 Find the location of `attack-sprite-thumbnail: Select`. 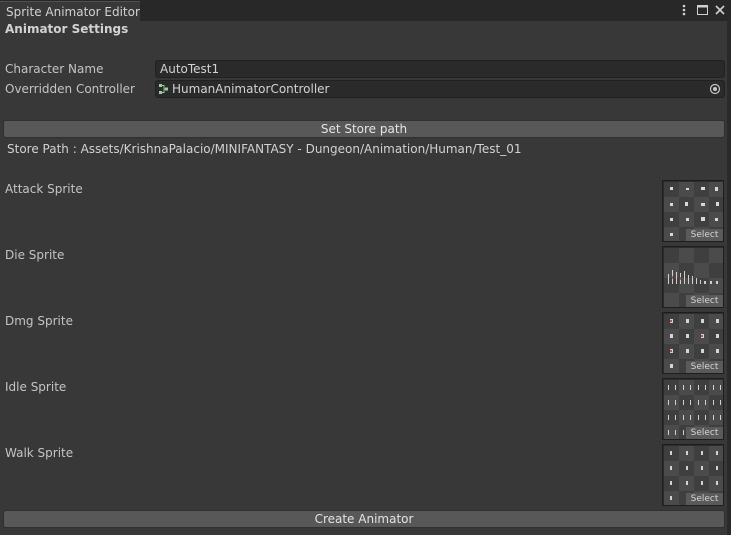

attack-sprite-thumbnail: Select is located at coordinates (693, 211).